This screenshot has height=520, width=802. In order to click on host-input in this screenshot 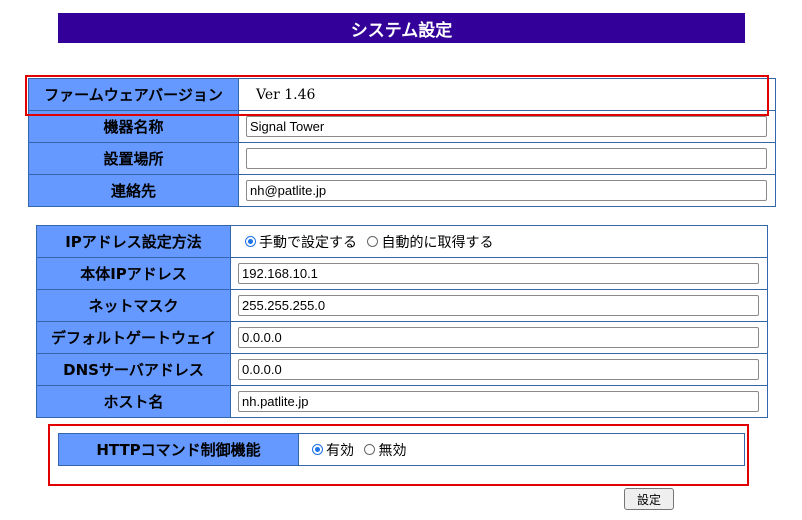, I will do `click(498, 401)`.